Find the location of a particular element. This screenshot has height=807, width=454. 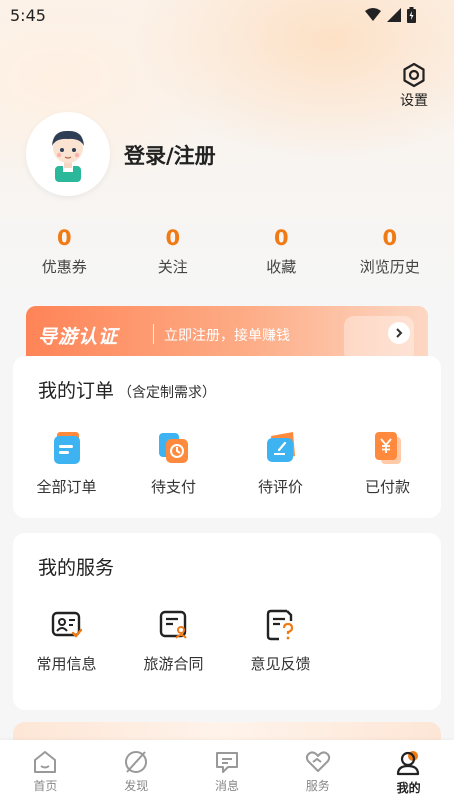

stat-label: 关注 is located at coordinates (172, 267).